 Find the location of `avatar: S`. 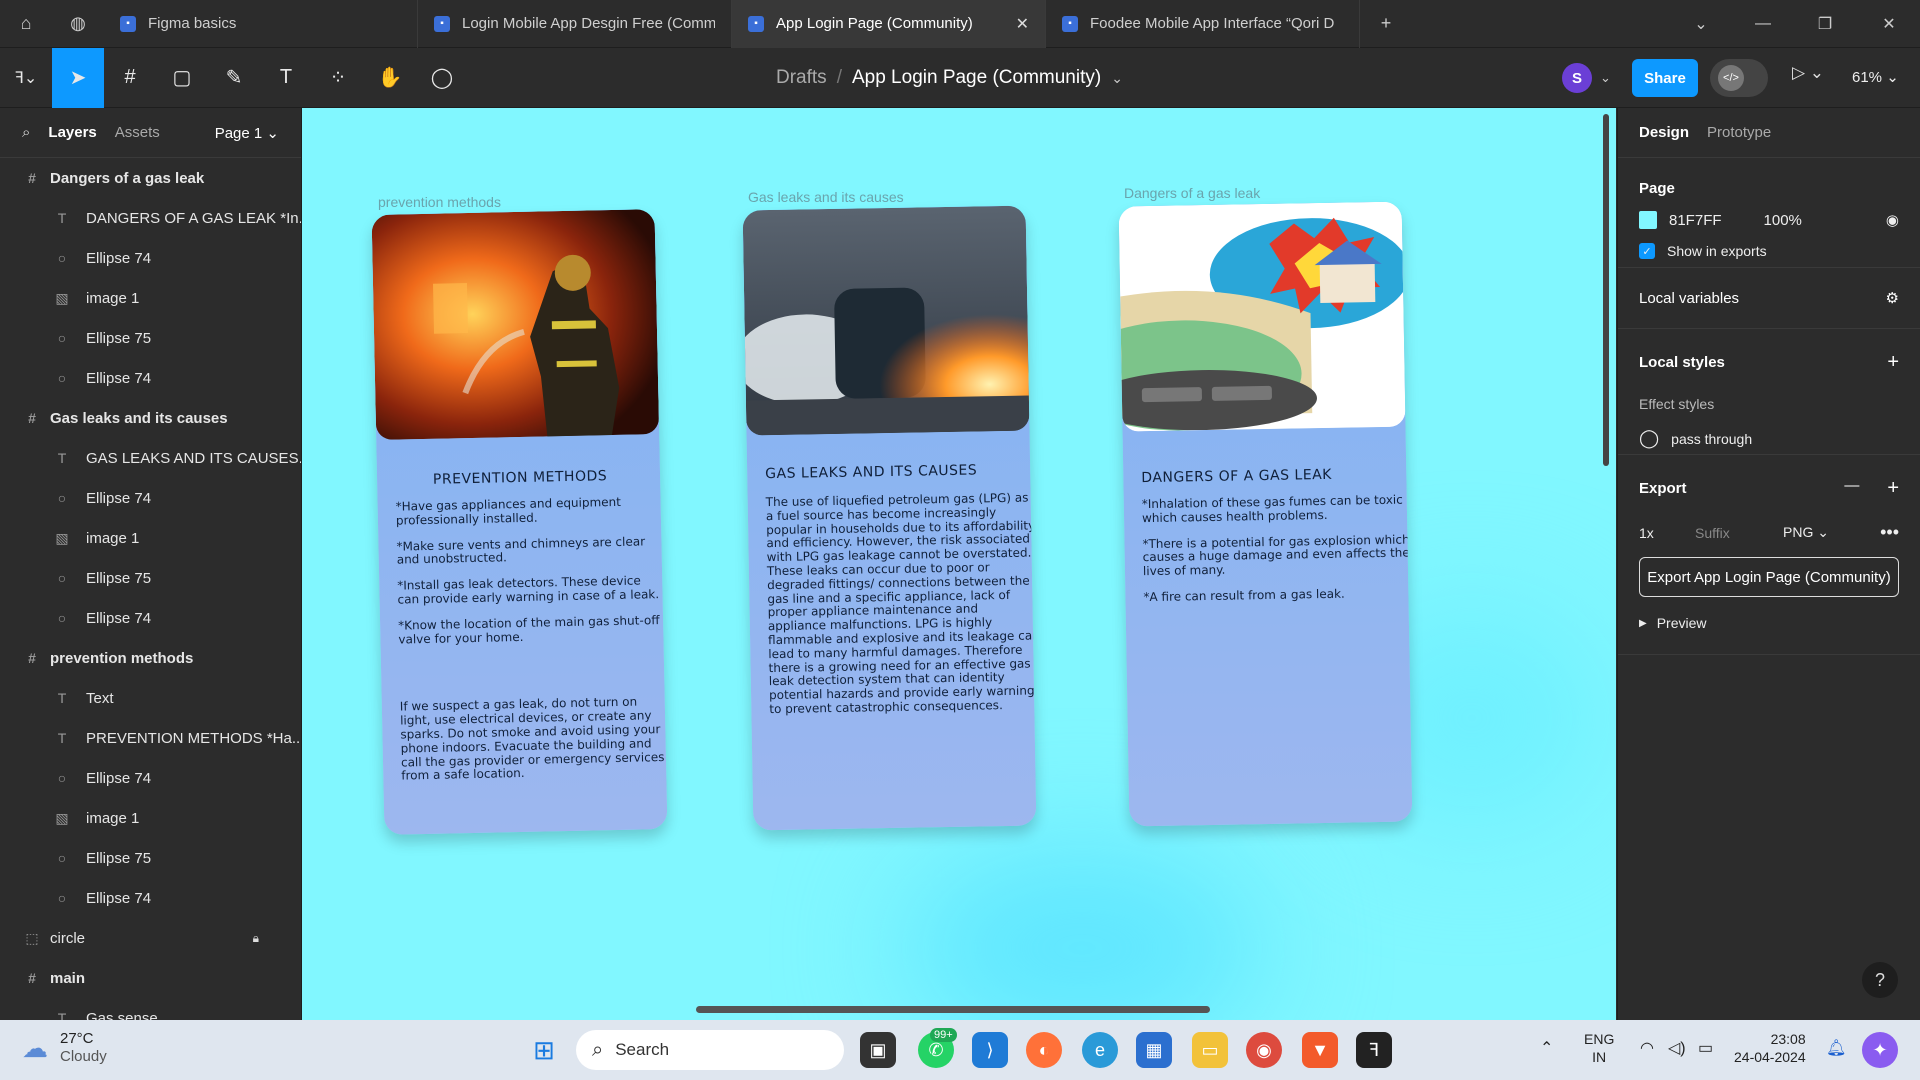

avatar: S is located at coordinates (1577, 78).